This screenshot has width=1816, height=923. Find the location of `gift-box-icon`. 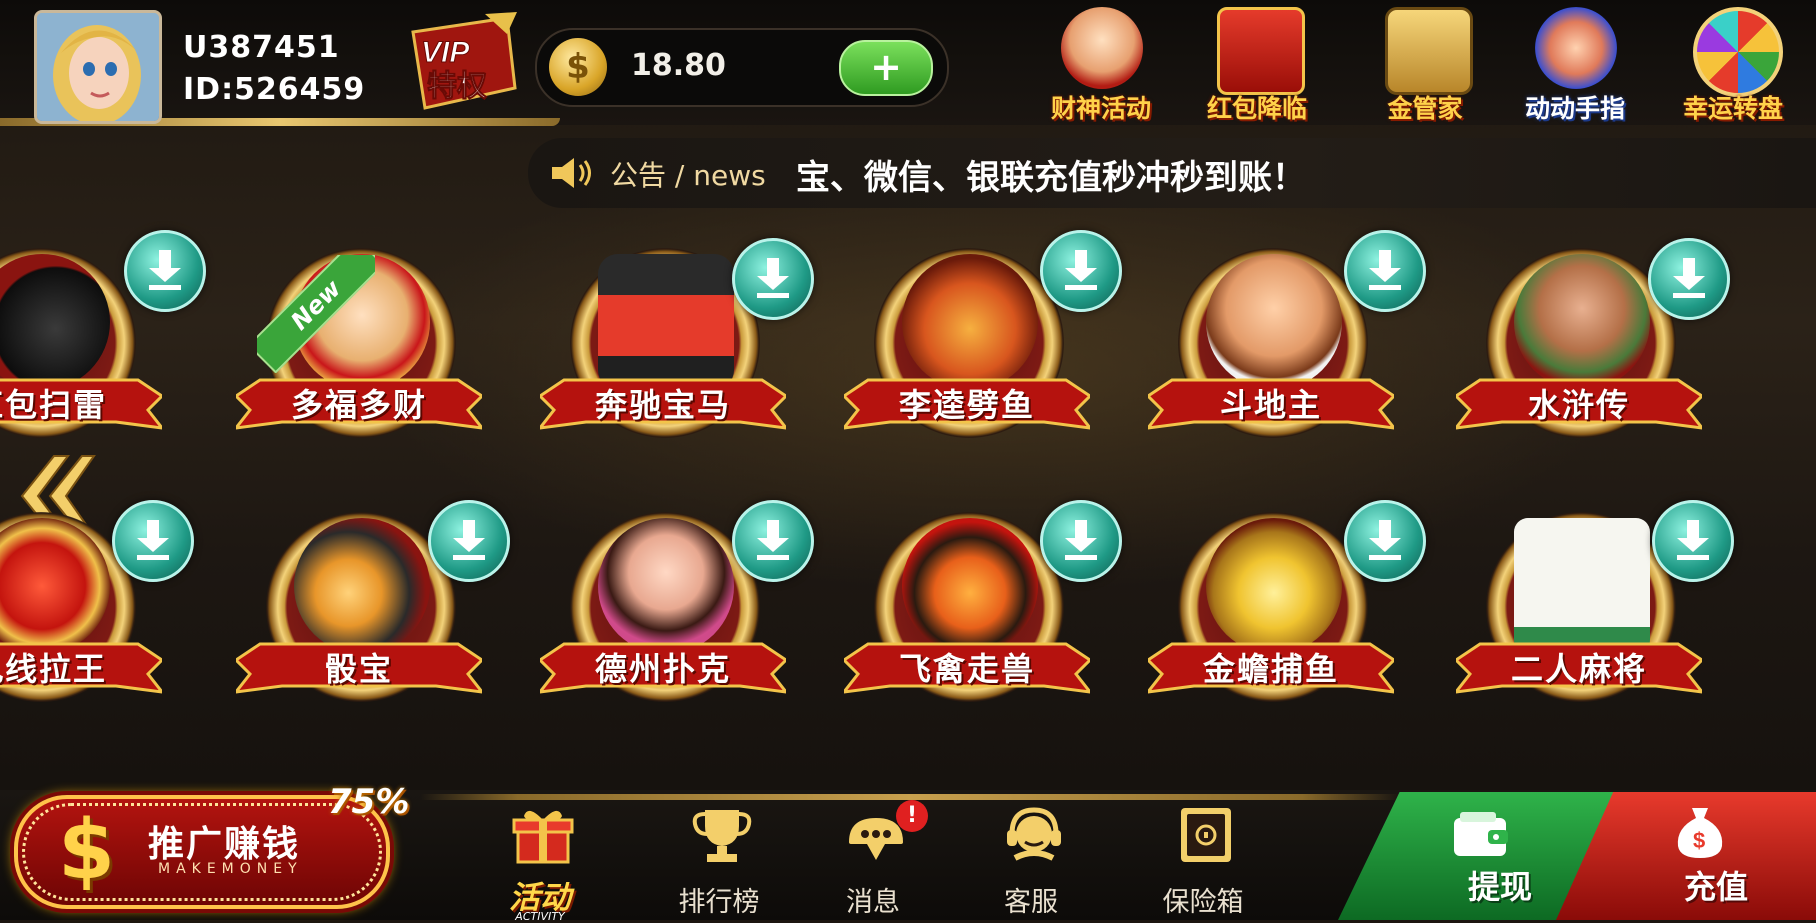

gift-box-icon is located at coordinates (543, 837).